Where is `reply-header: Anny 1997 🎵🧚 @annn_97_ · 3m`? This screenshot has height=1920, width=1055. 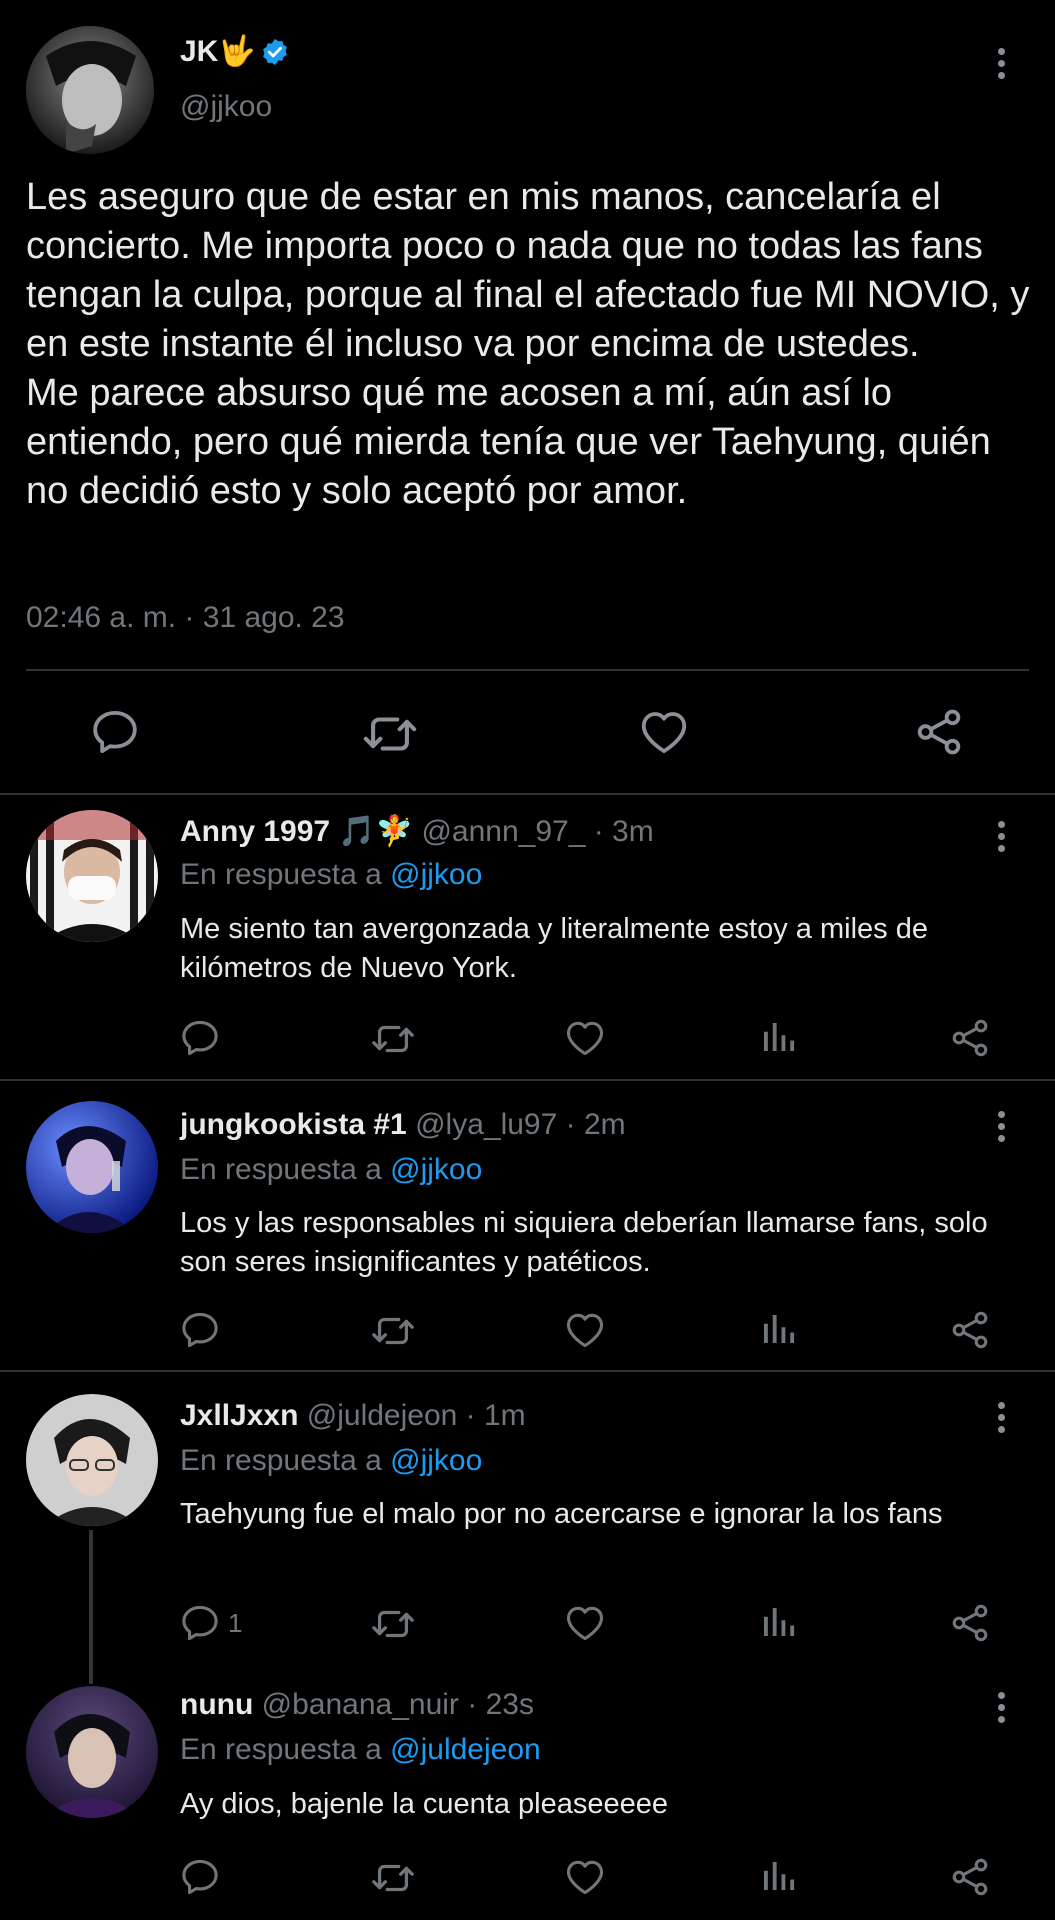 reply-header: Anny 1997 🎵🧚 @annn_97_ · 3m is located at coordinates (417, 831).